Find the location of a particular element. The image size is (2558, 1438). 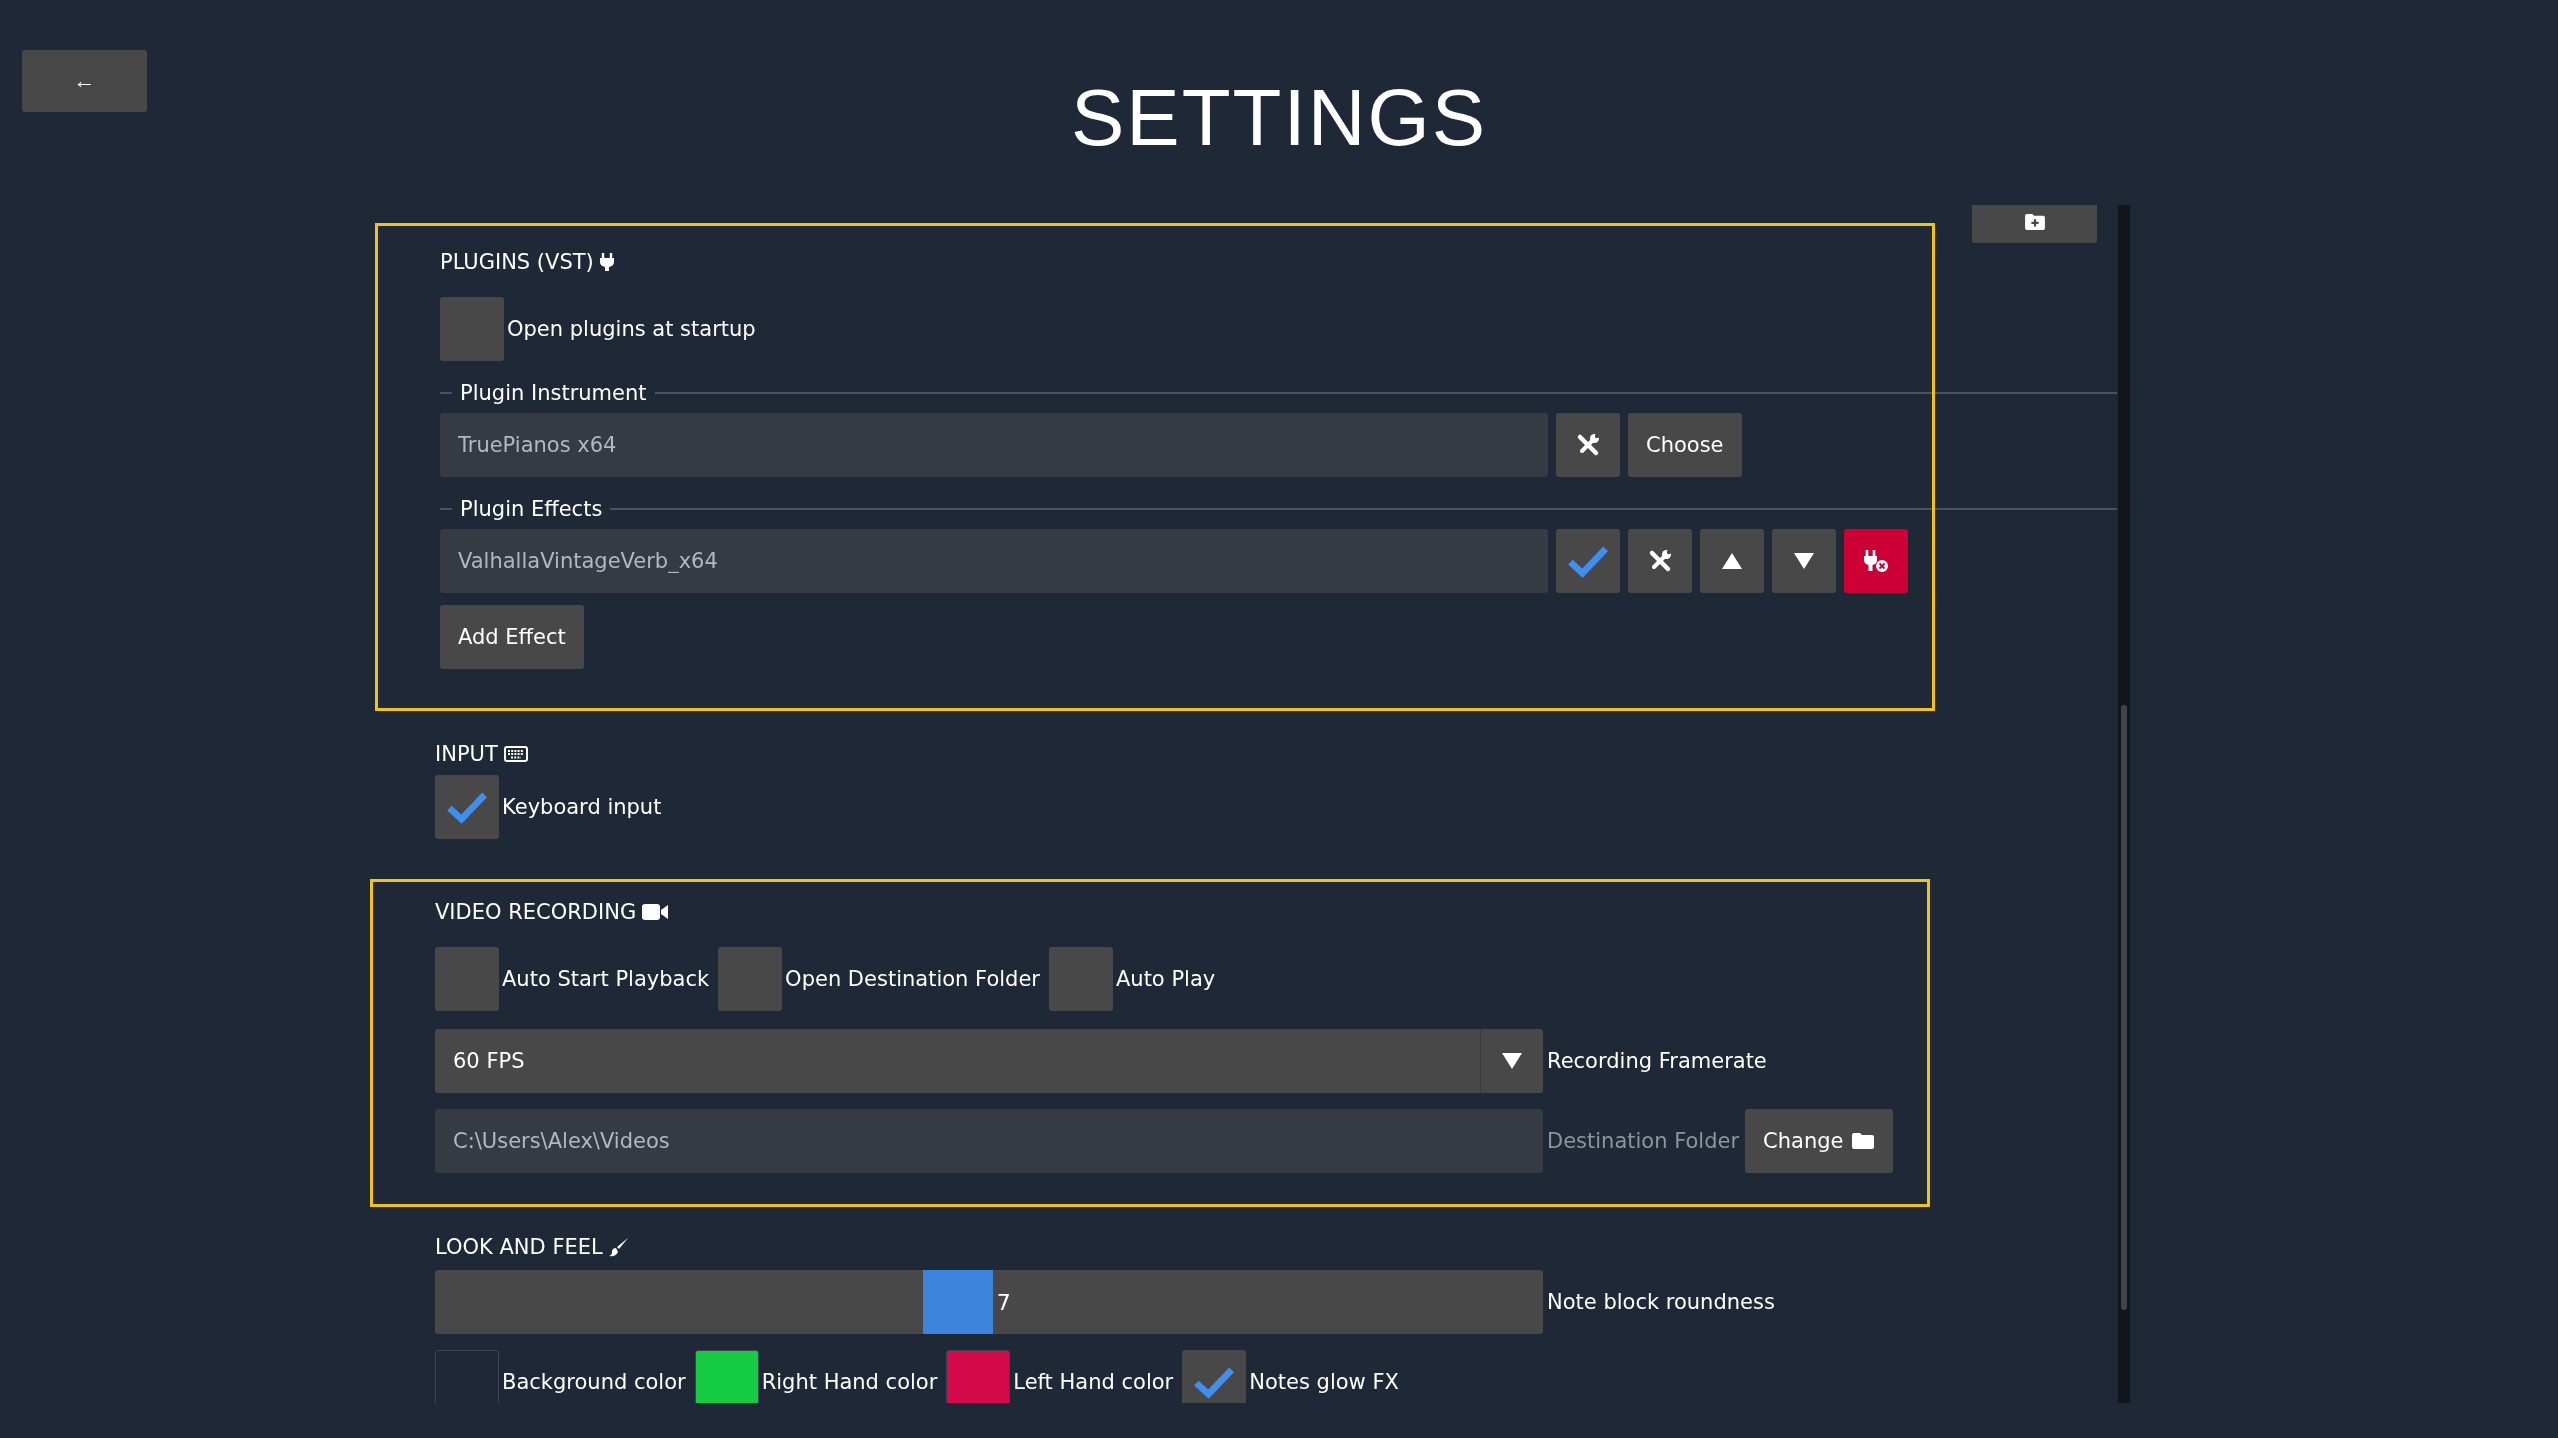

dropdown-arrow-icon is located at coordinates (1512, 1061).